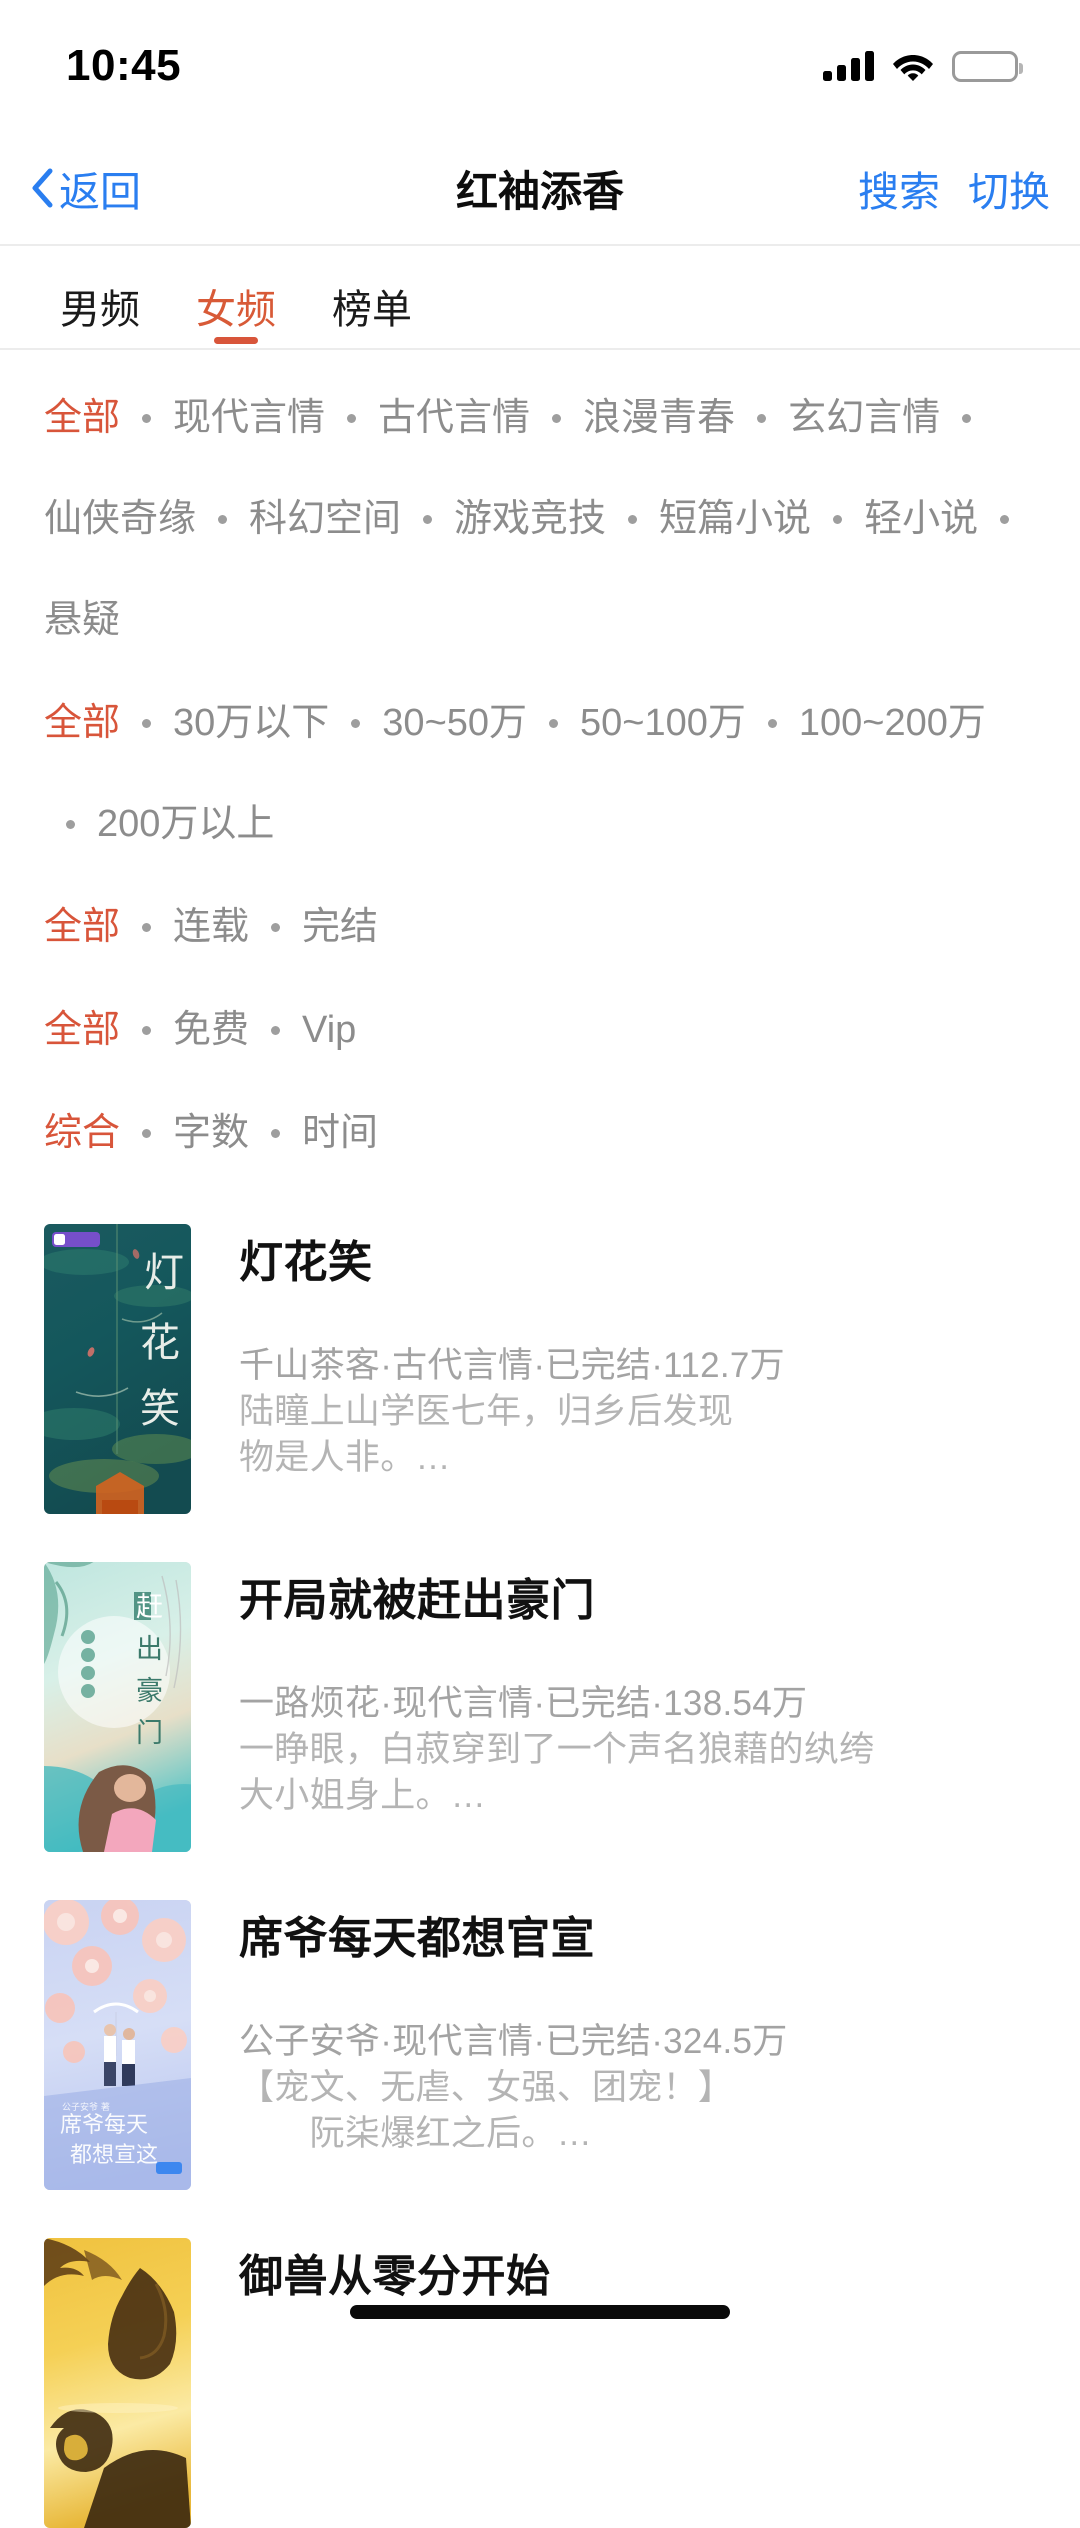 This screenshot has height=2528, width=1080. I want to click on tab-female-channel: 女频, so click(236, 319).